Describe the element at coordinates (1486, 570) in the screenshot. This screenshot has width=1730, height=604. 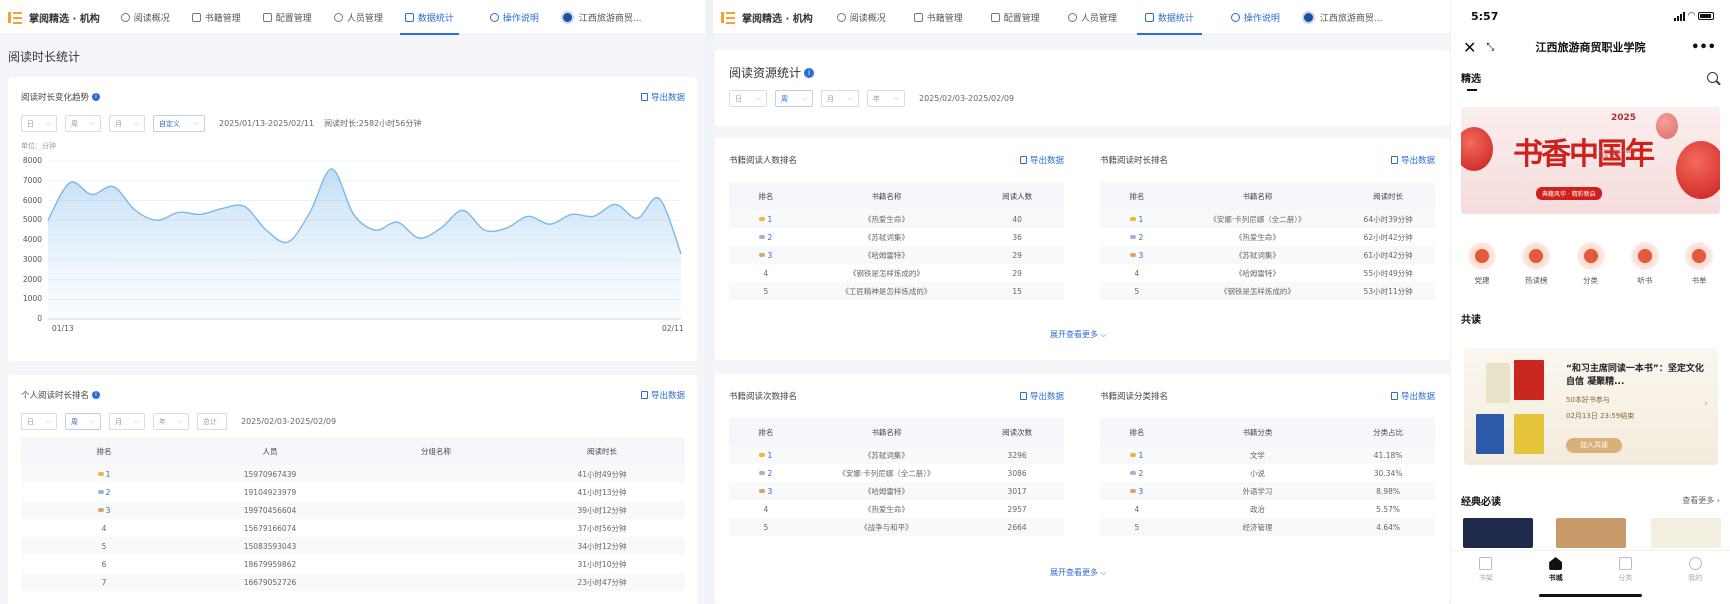
I see `tab-bookshelf: 书架` at that location.